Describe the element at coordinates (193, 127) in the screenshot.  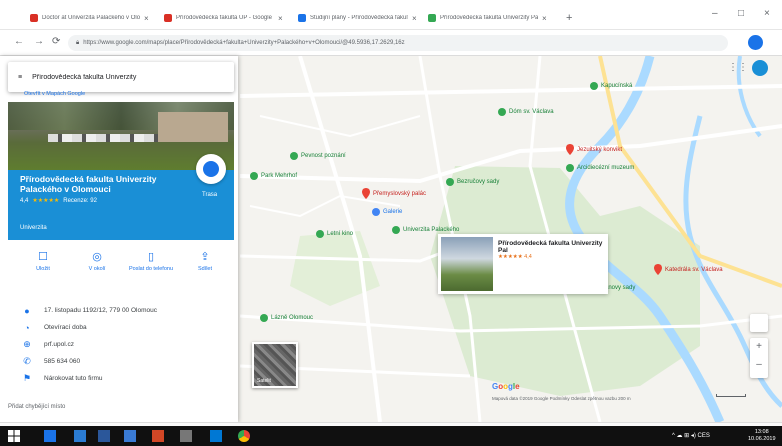
I see `photo-building` at that location.